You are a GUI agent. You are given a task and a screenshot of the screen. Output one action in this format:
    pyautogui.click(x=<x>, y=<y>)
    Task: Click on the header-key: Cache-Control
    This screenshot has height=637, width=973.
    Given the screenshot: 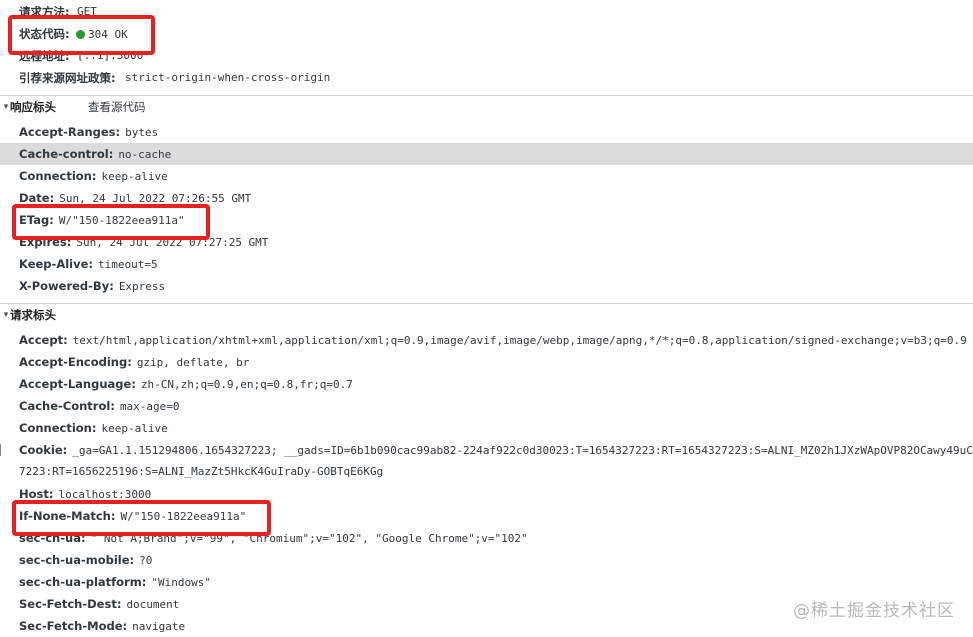 What is the action you would take?
    pyautogui.click(x=67, y=406)
    